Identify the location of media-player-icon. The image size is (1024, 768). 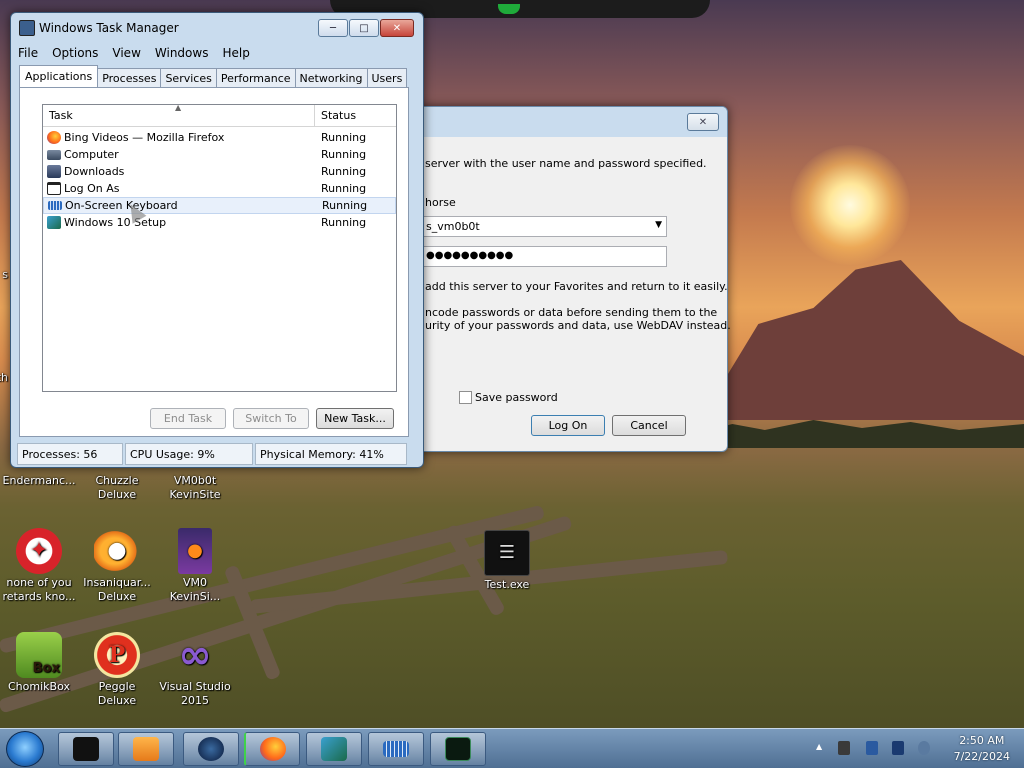
(146, 749).